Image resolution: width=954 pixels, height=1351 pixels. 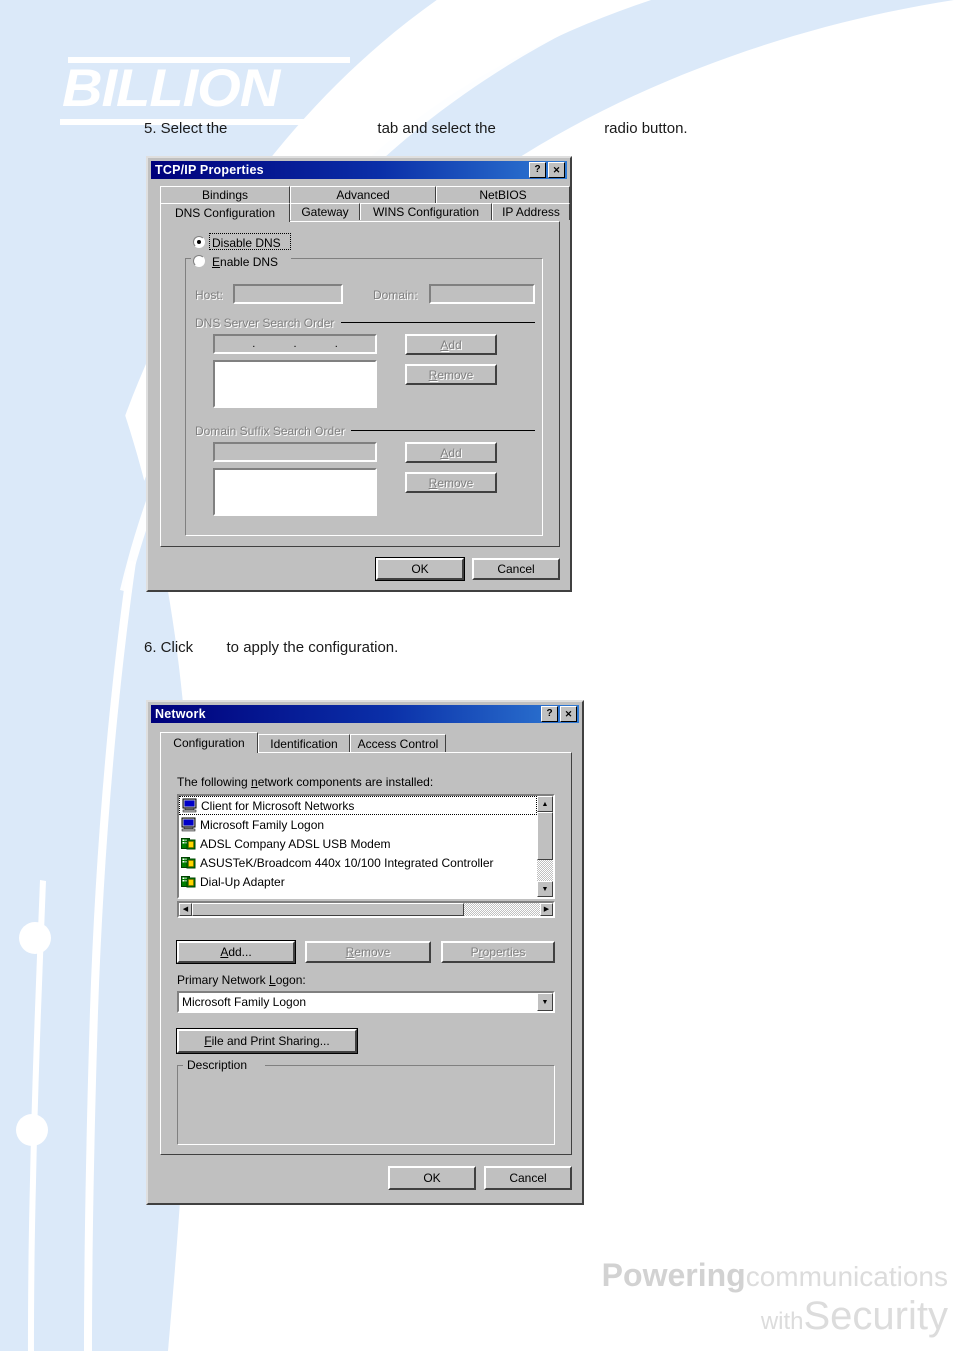 I want to click on tab-access-control: Access Control, so click(x=398, y=743).